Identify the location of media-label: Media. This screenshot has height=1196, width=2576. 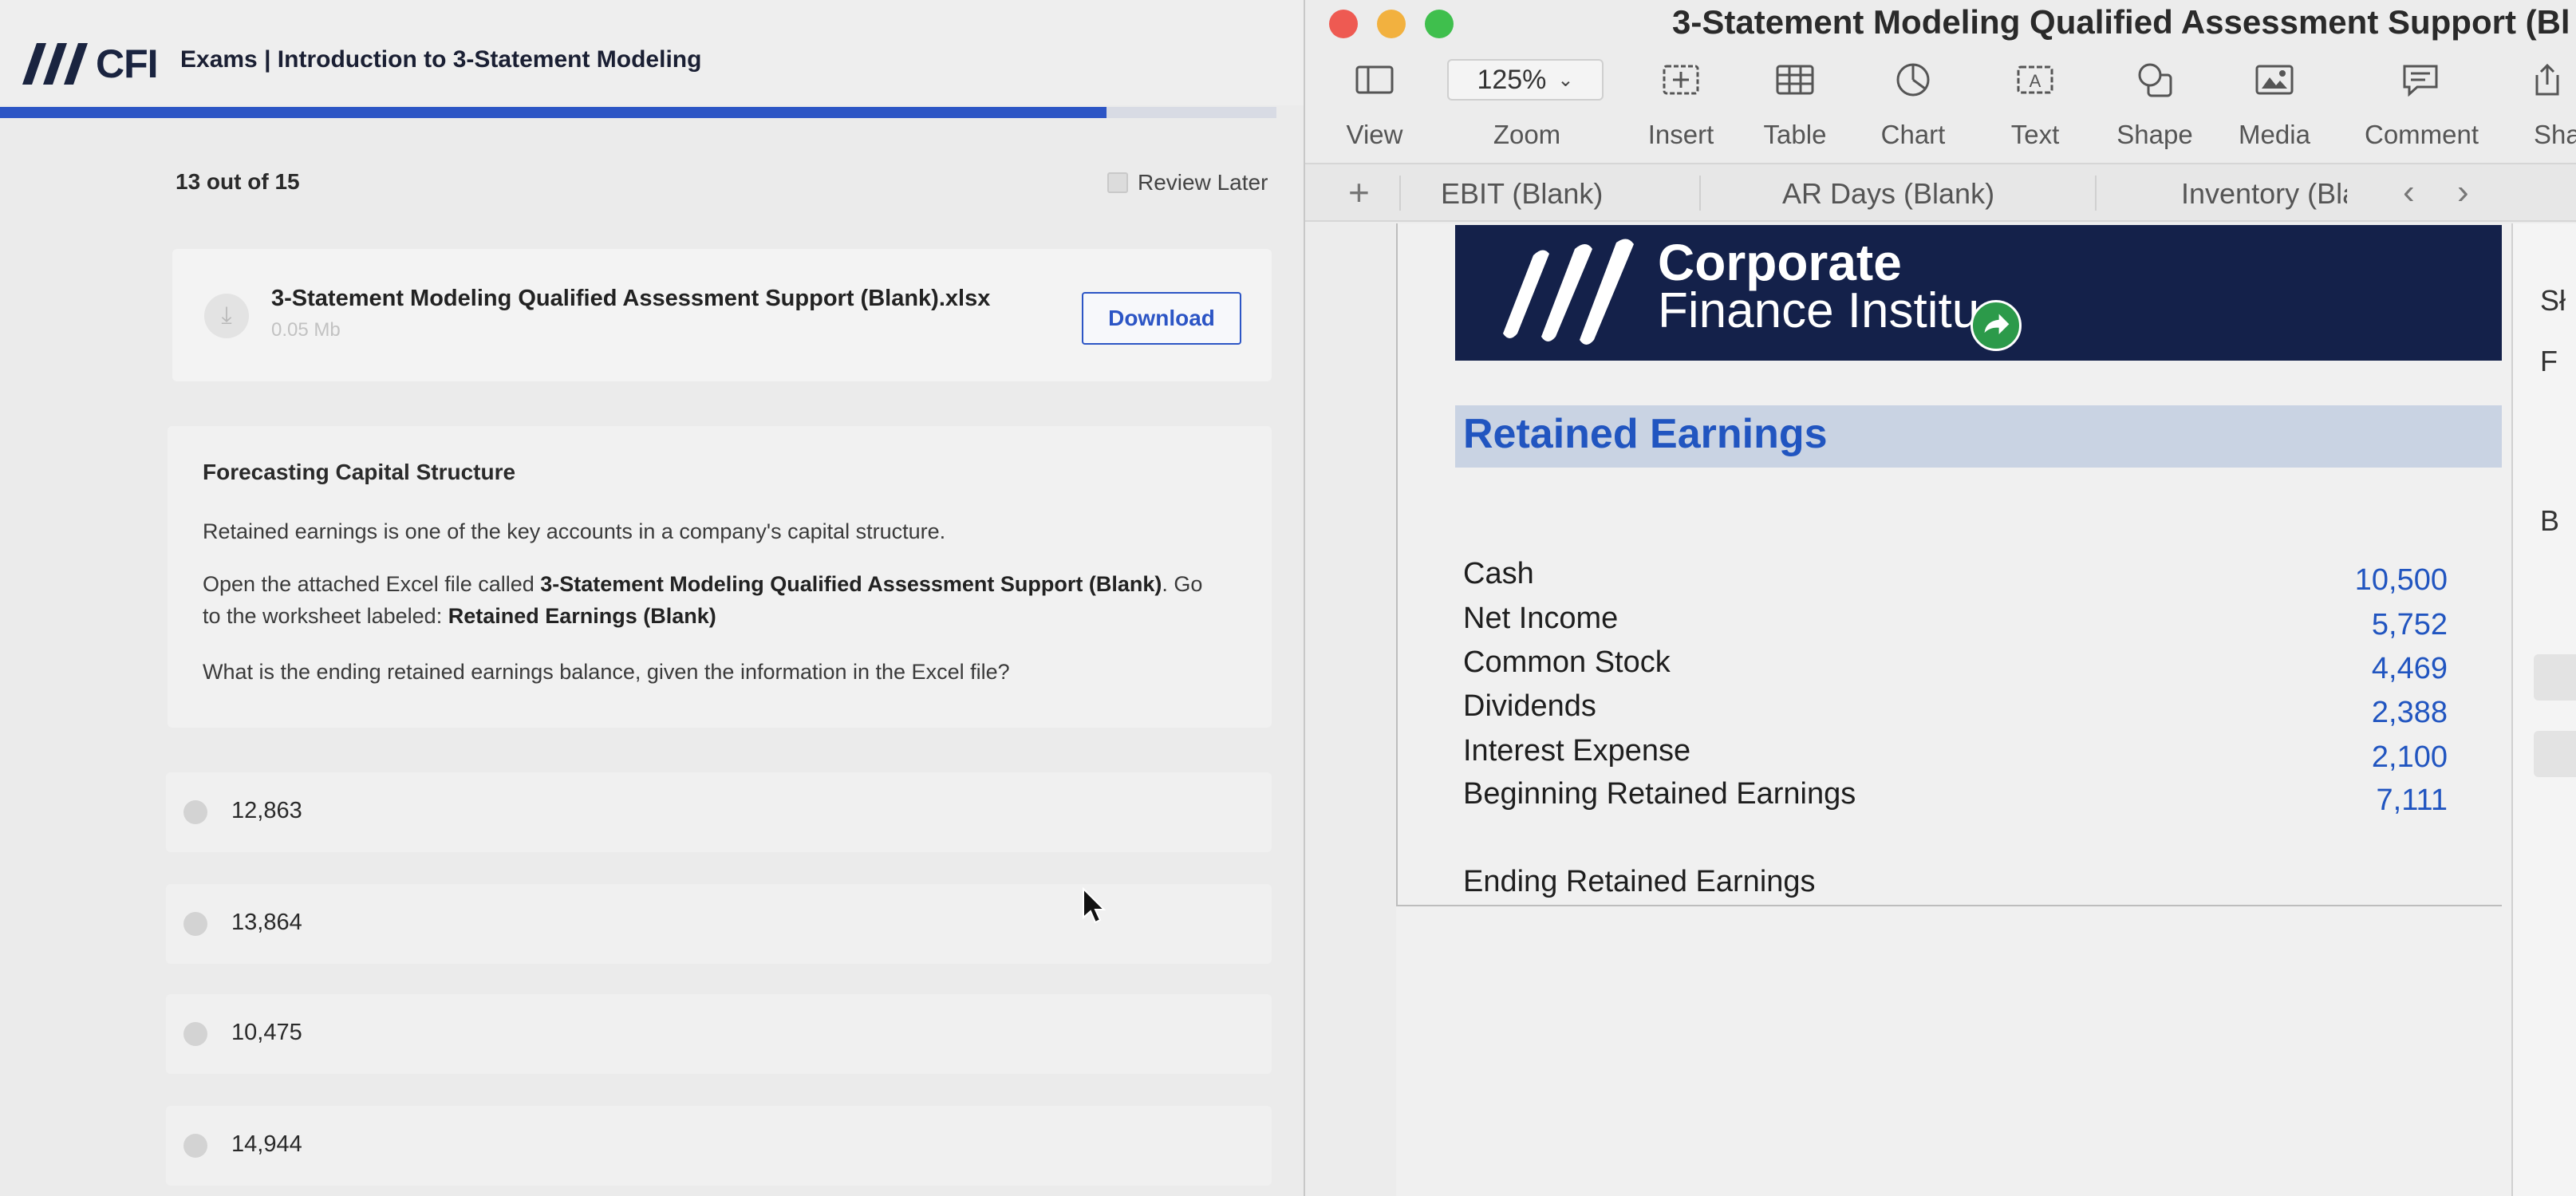
(2275, 134).